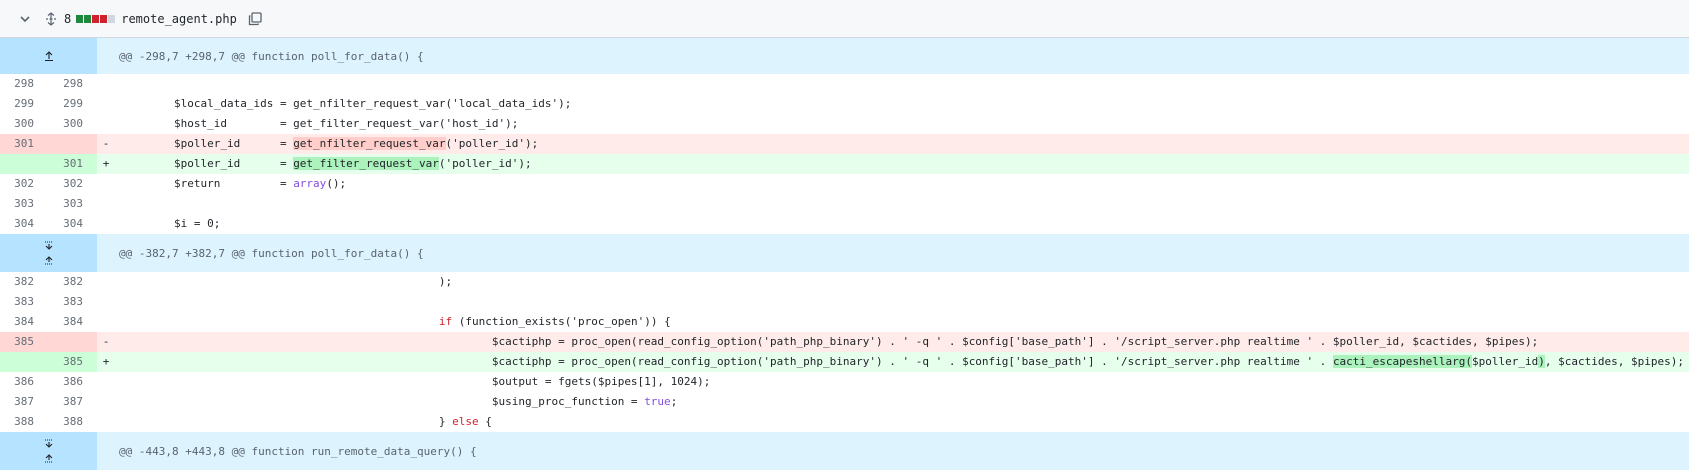  Describe the element at coordinates (24, 164) in the screenshot. I see `old-line-number` at that location.